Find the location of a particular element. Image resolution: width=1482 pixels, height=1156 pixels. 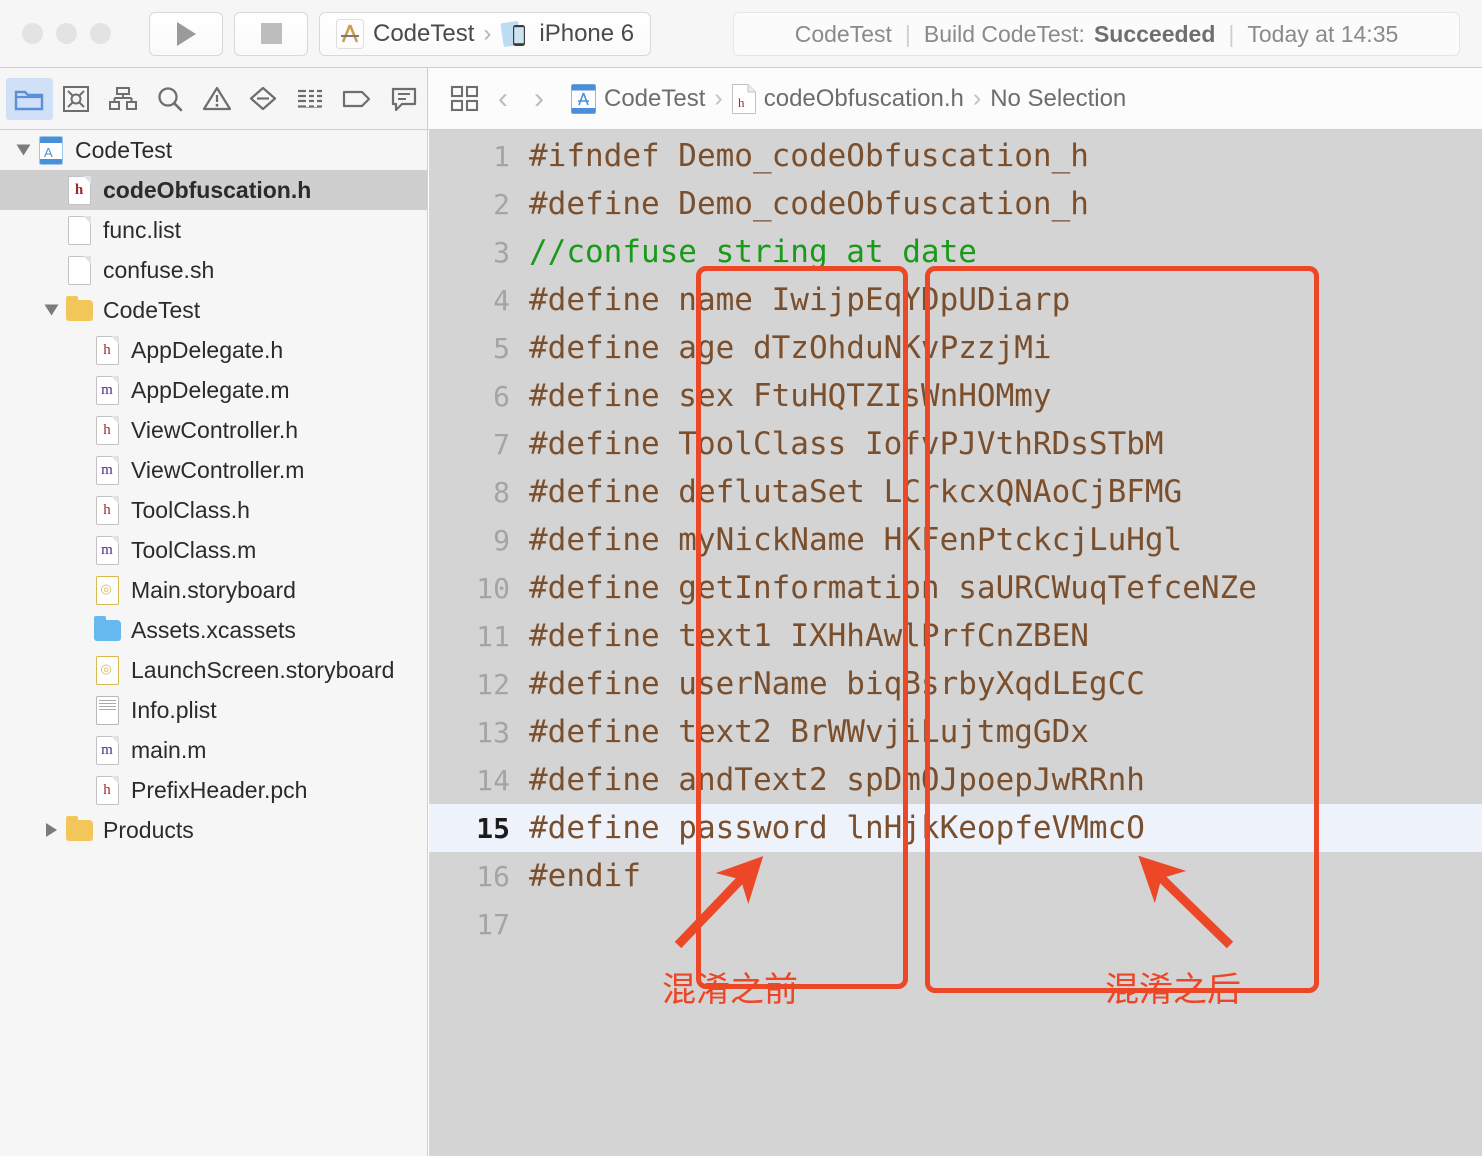

code-line-text: #define text2 BrWWvjiLujtmgGDx is located at coordinates (809, 732).